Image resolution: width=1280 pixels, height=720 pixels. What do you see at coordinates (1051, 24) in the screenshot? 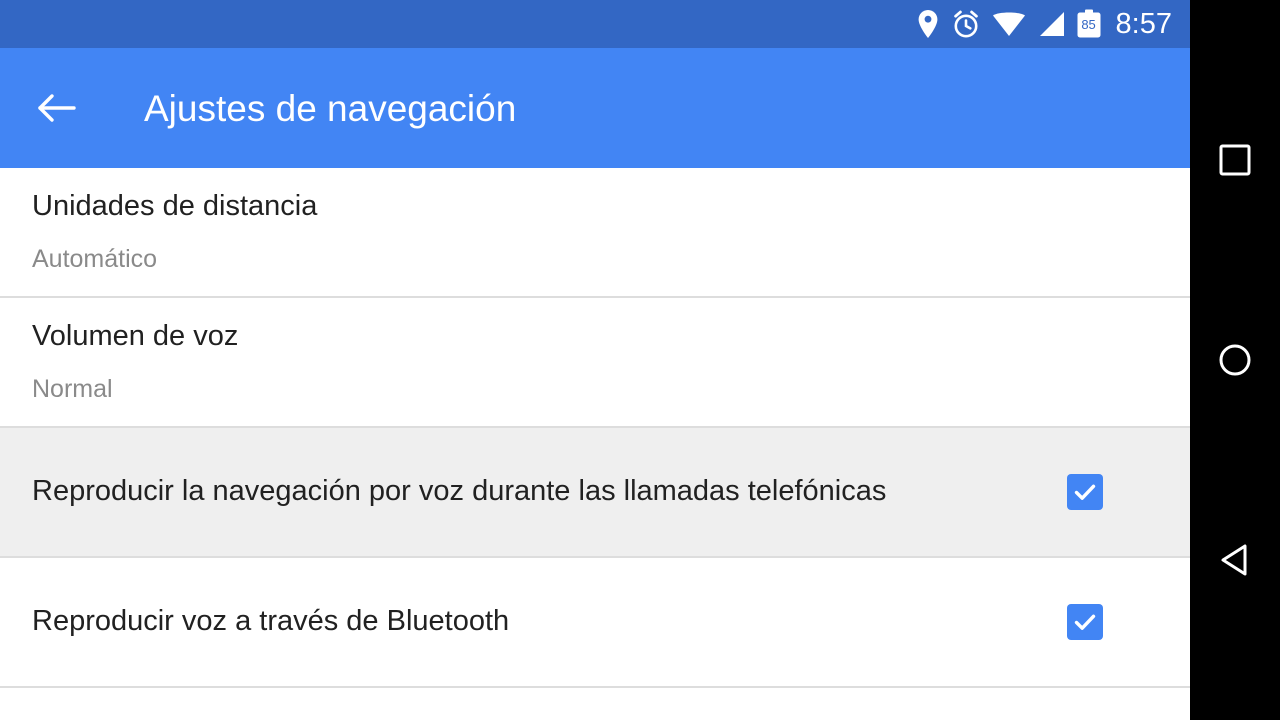
I see `cellular-signal-icon` at bounding box center [1051, 24].